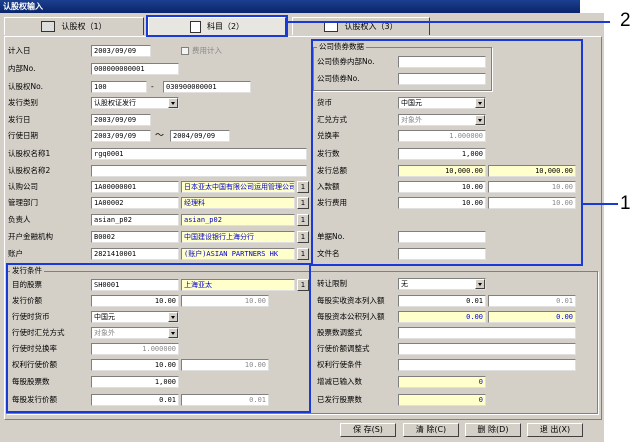 This screenshot has height=442, width=635. I want to click on tab-warrant-in-label: 认股权入（3）, so click(371, 26).